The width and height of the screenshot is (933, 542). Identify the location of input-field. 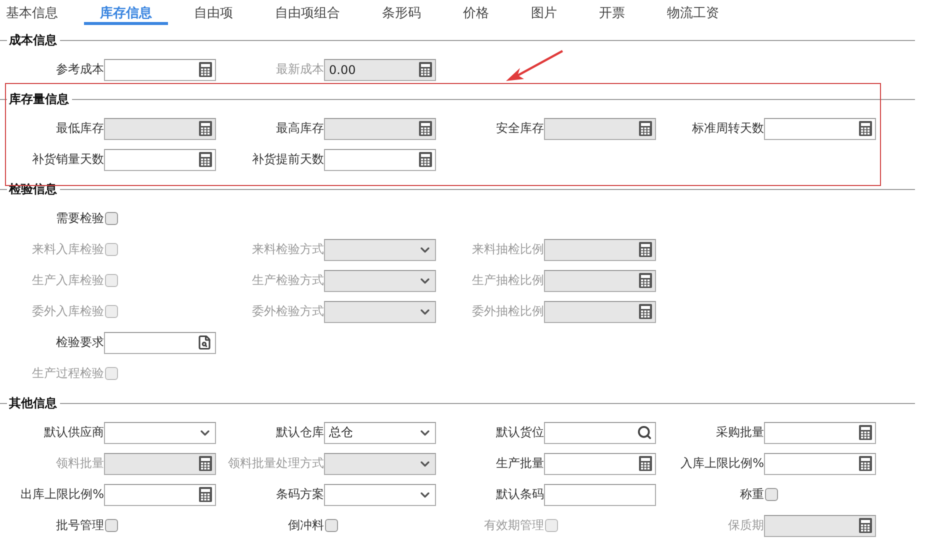
(600, 495).